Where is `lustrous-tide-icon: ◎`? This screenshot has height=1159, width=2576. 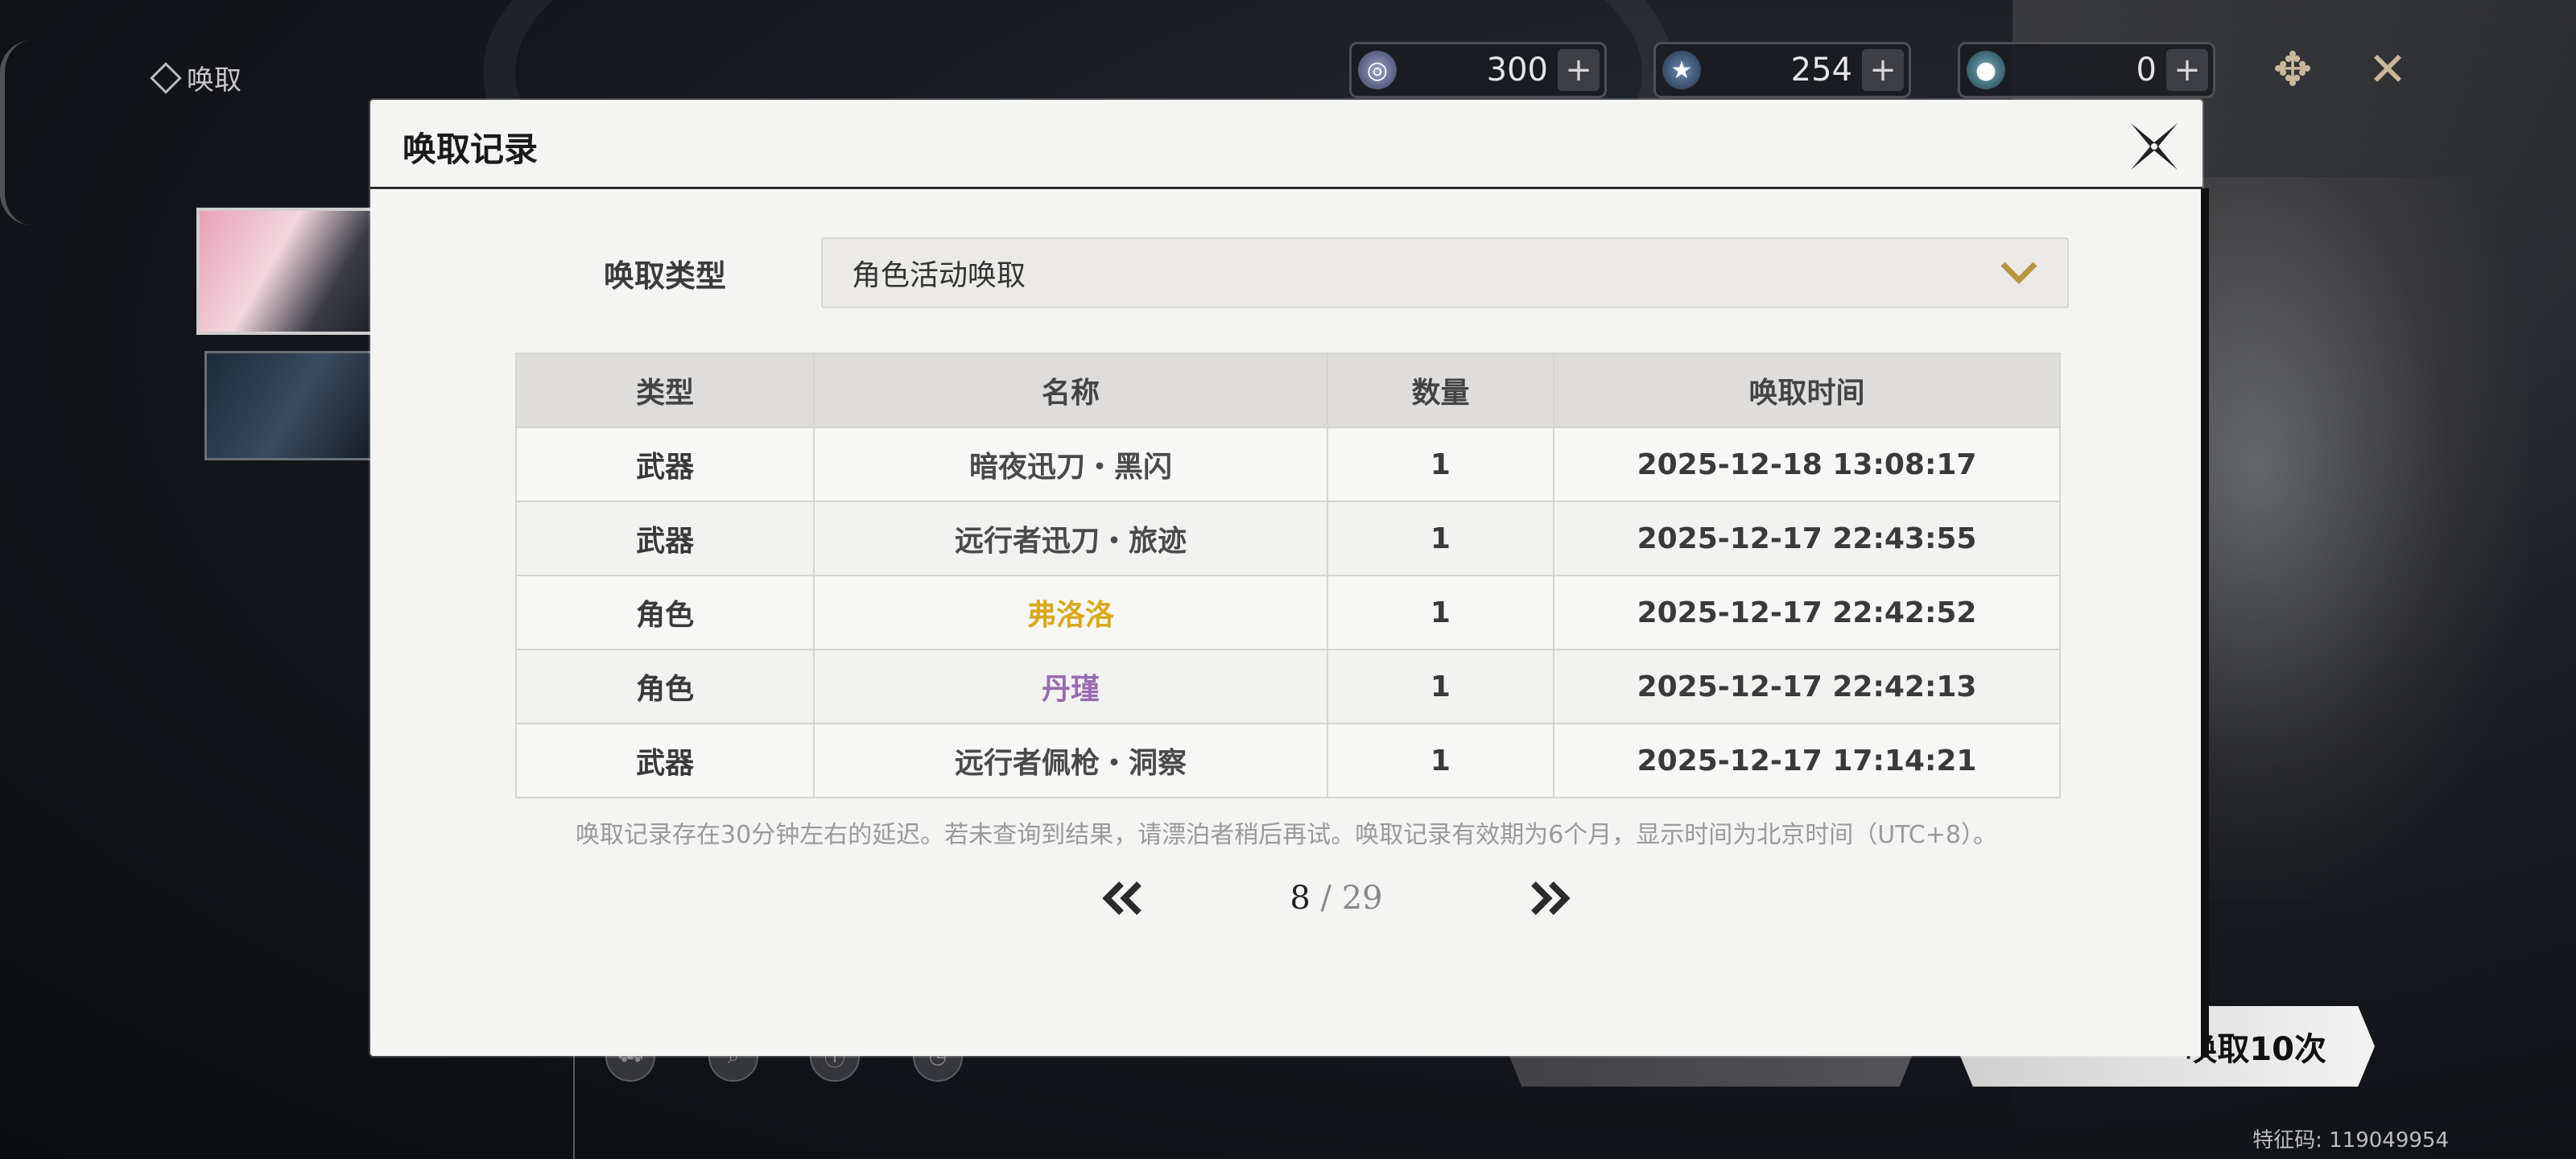 lustrous-tide-icon: ◎ is located at coordinates (1377, 70).